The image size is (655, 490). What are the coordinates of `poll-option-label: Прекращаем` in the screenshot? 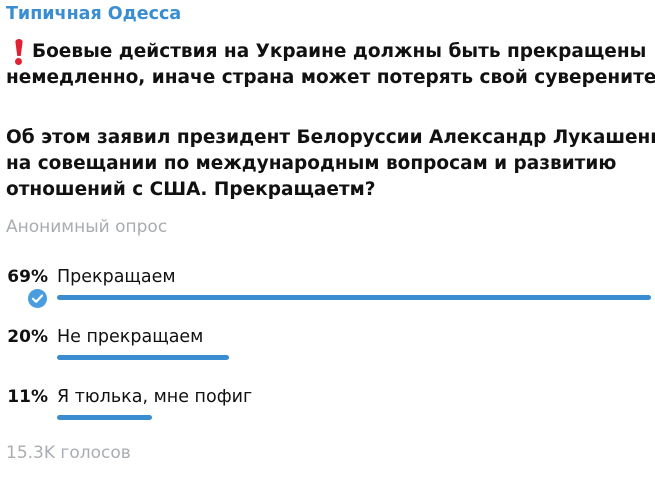 It's located at (116, 277).